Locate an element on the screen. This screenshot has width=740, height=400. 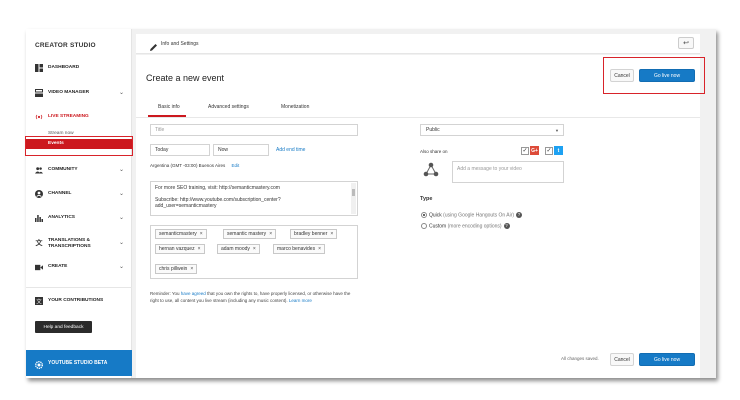
beta-label: YOUTUBE STUDIO BETA is located at coordinates (78, 363).